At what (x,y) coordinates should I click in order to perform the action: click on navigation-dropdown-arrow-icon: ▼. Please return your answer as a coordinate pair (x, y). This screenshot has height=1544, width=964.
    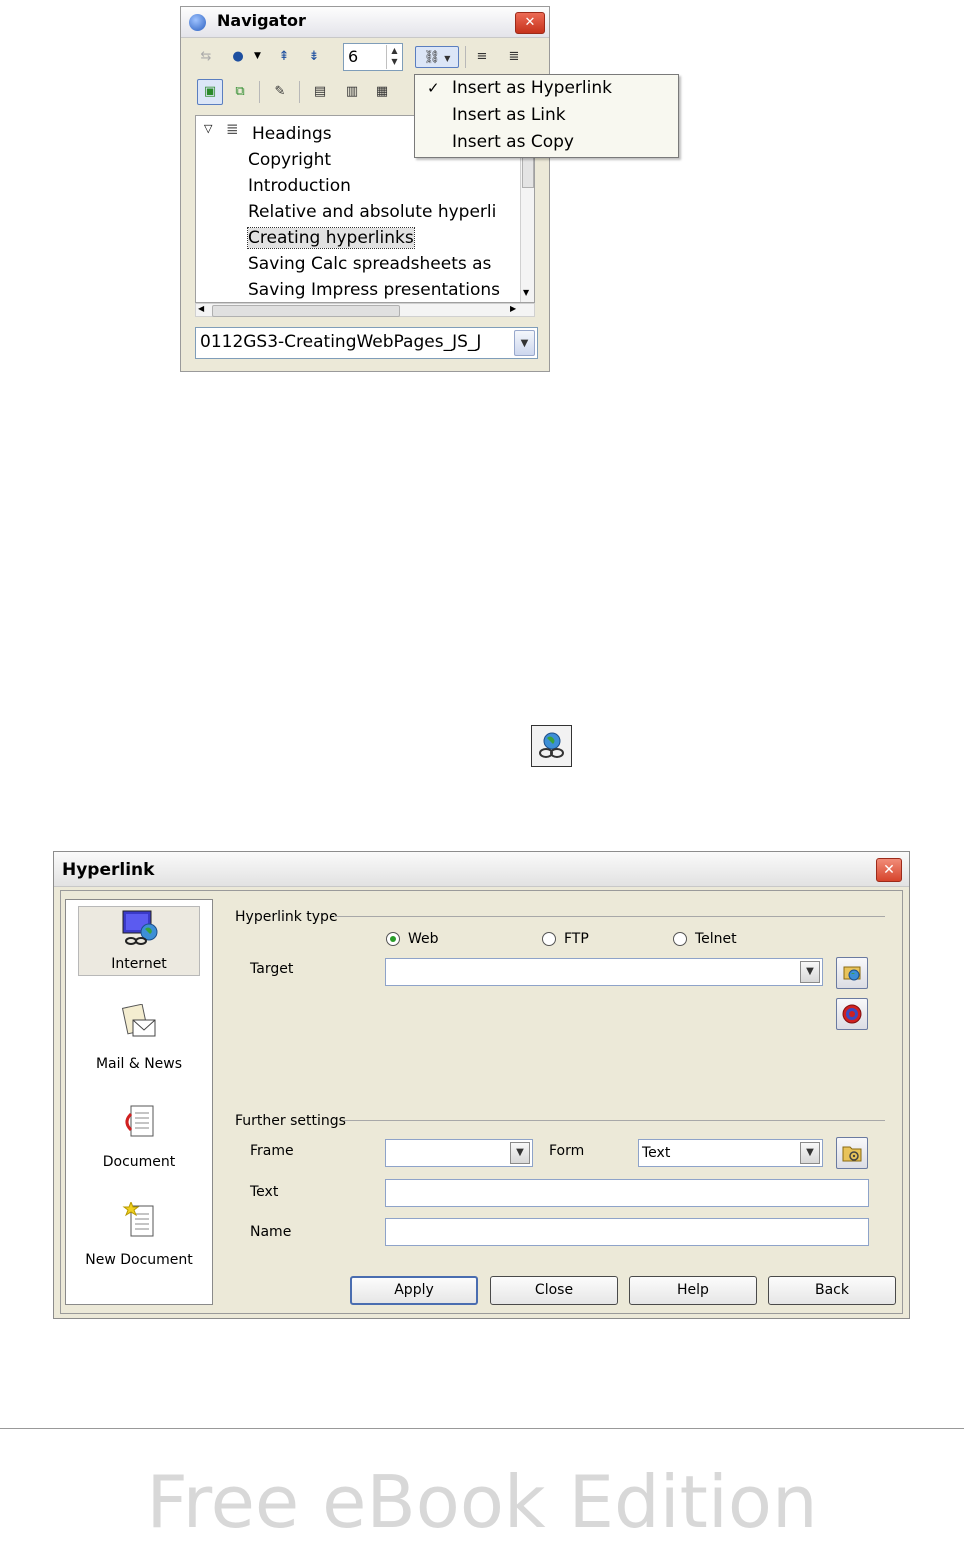
    Looking at the image, I should click on (257, 56).